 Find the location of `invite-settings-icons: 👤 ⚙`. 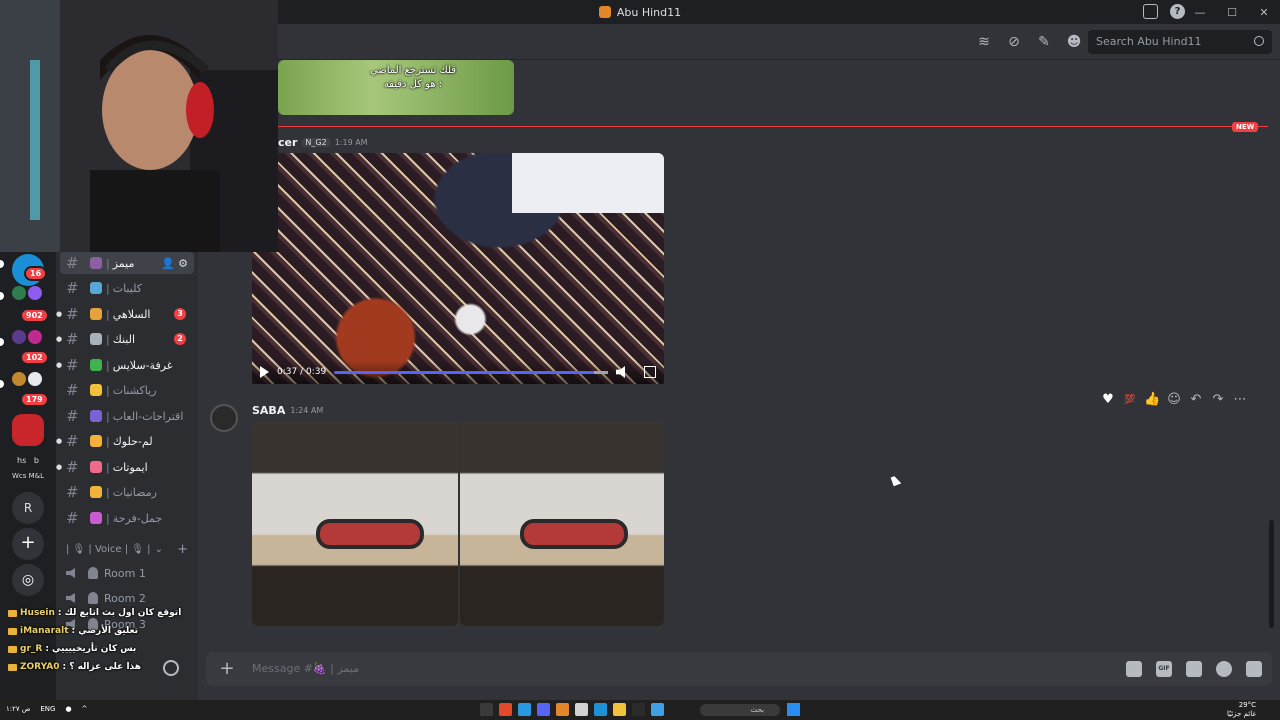

invite-settings-icons: 👤 ⚙ is located at coordinates (174, 263).